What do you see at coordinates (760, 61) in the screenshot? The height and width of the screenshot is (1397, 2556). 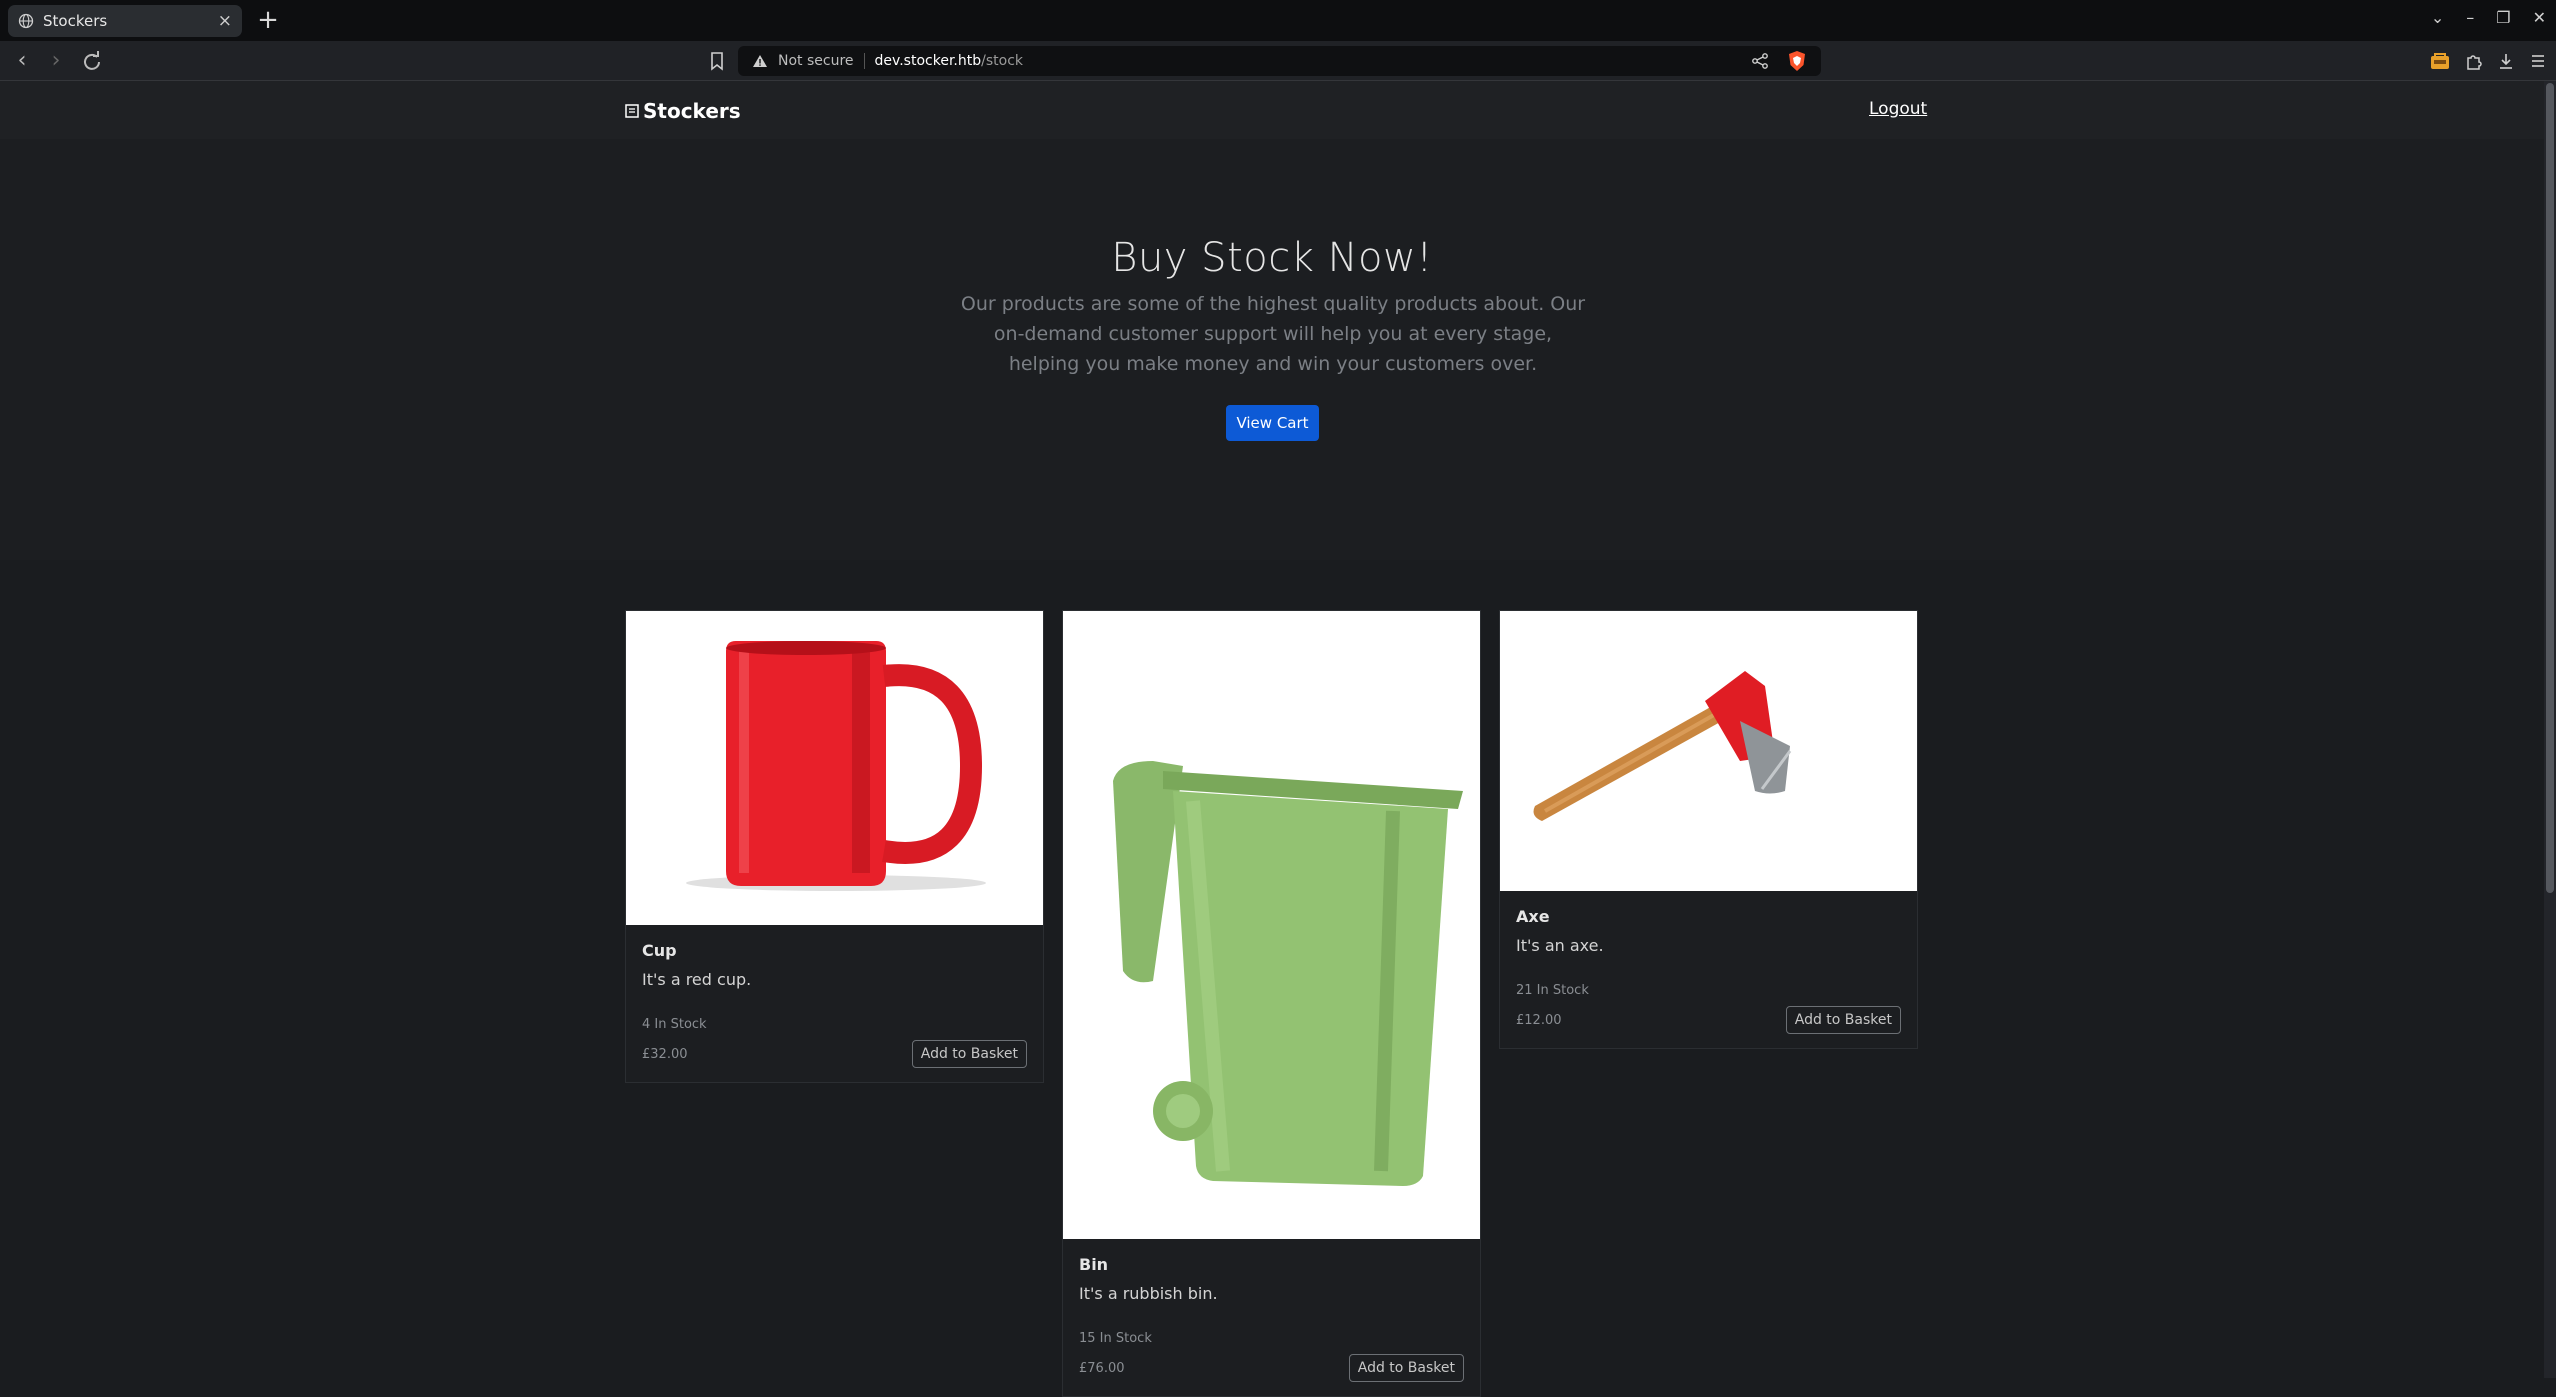 I see `warning-icon` at bounding box center [760, 61].